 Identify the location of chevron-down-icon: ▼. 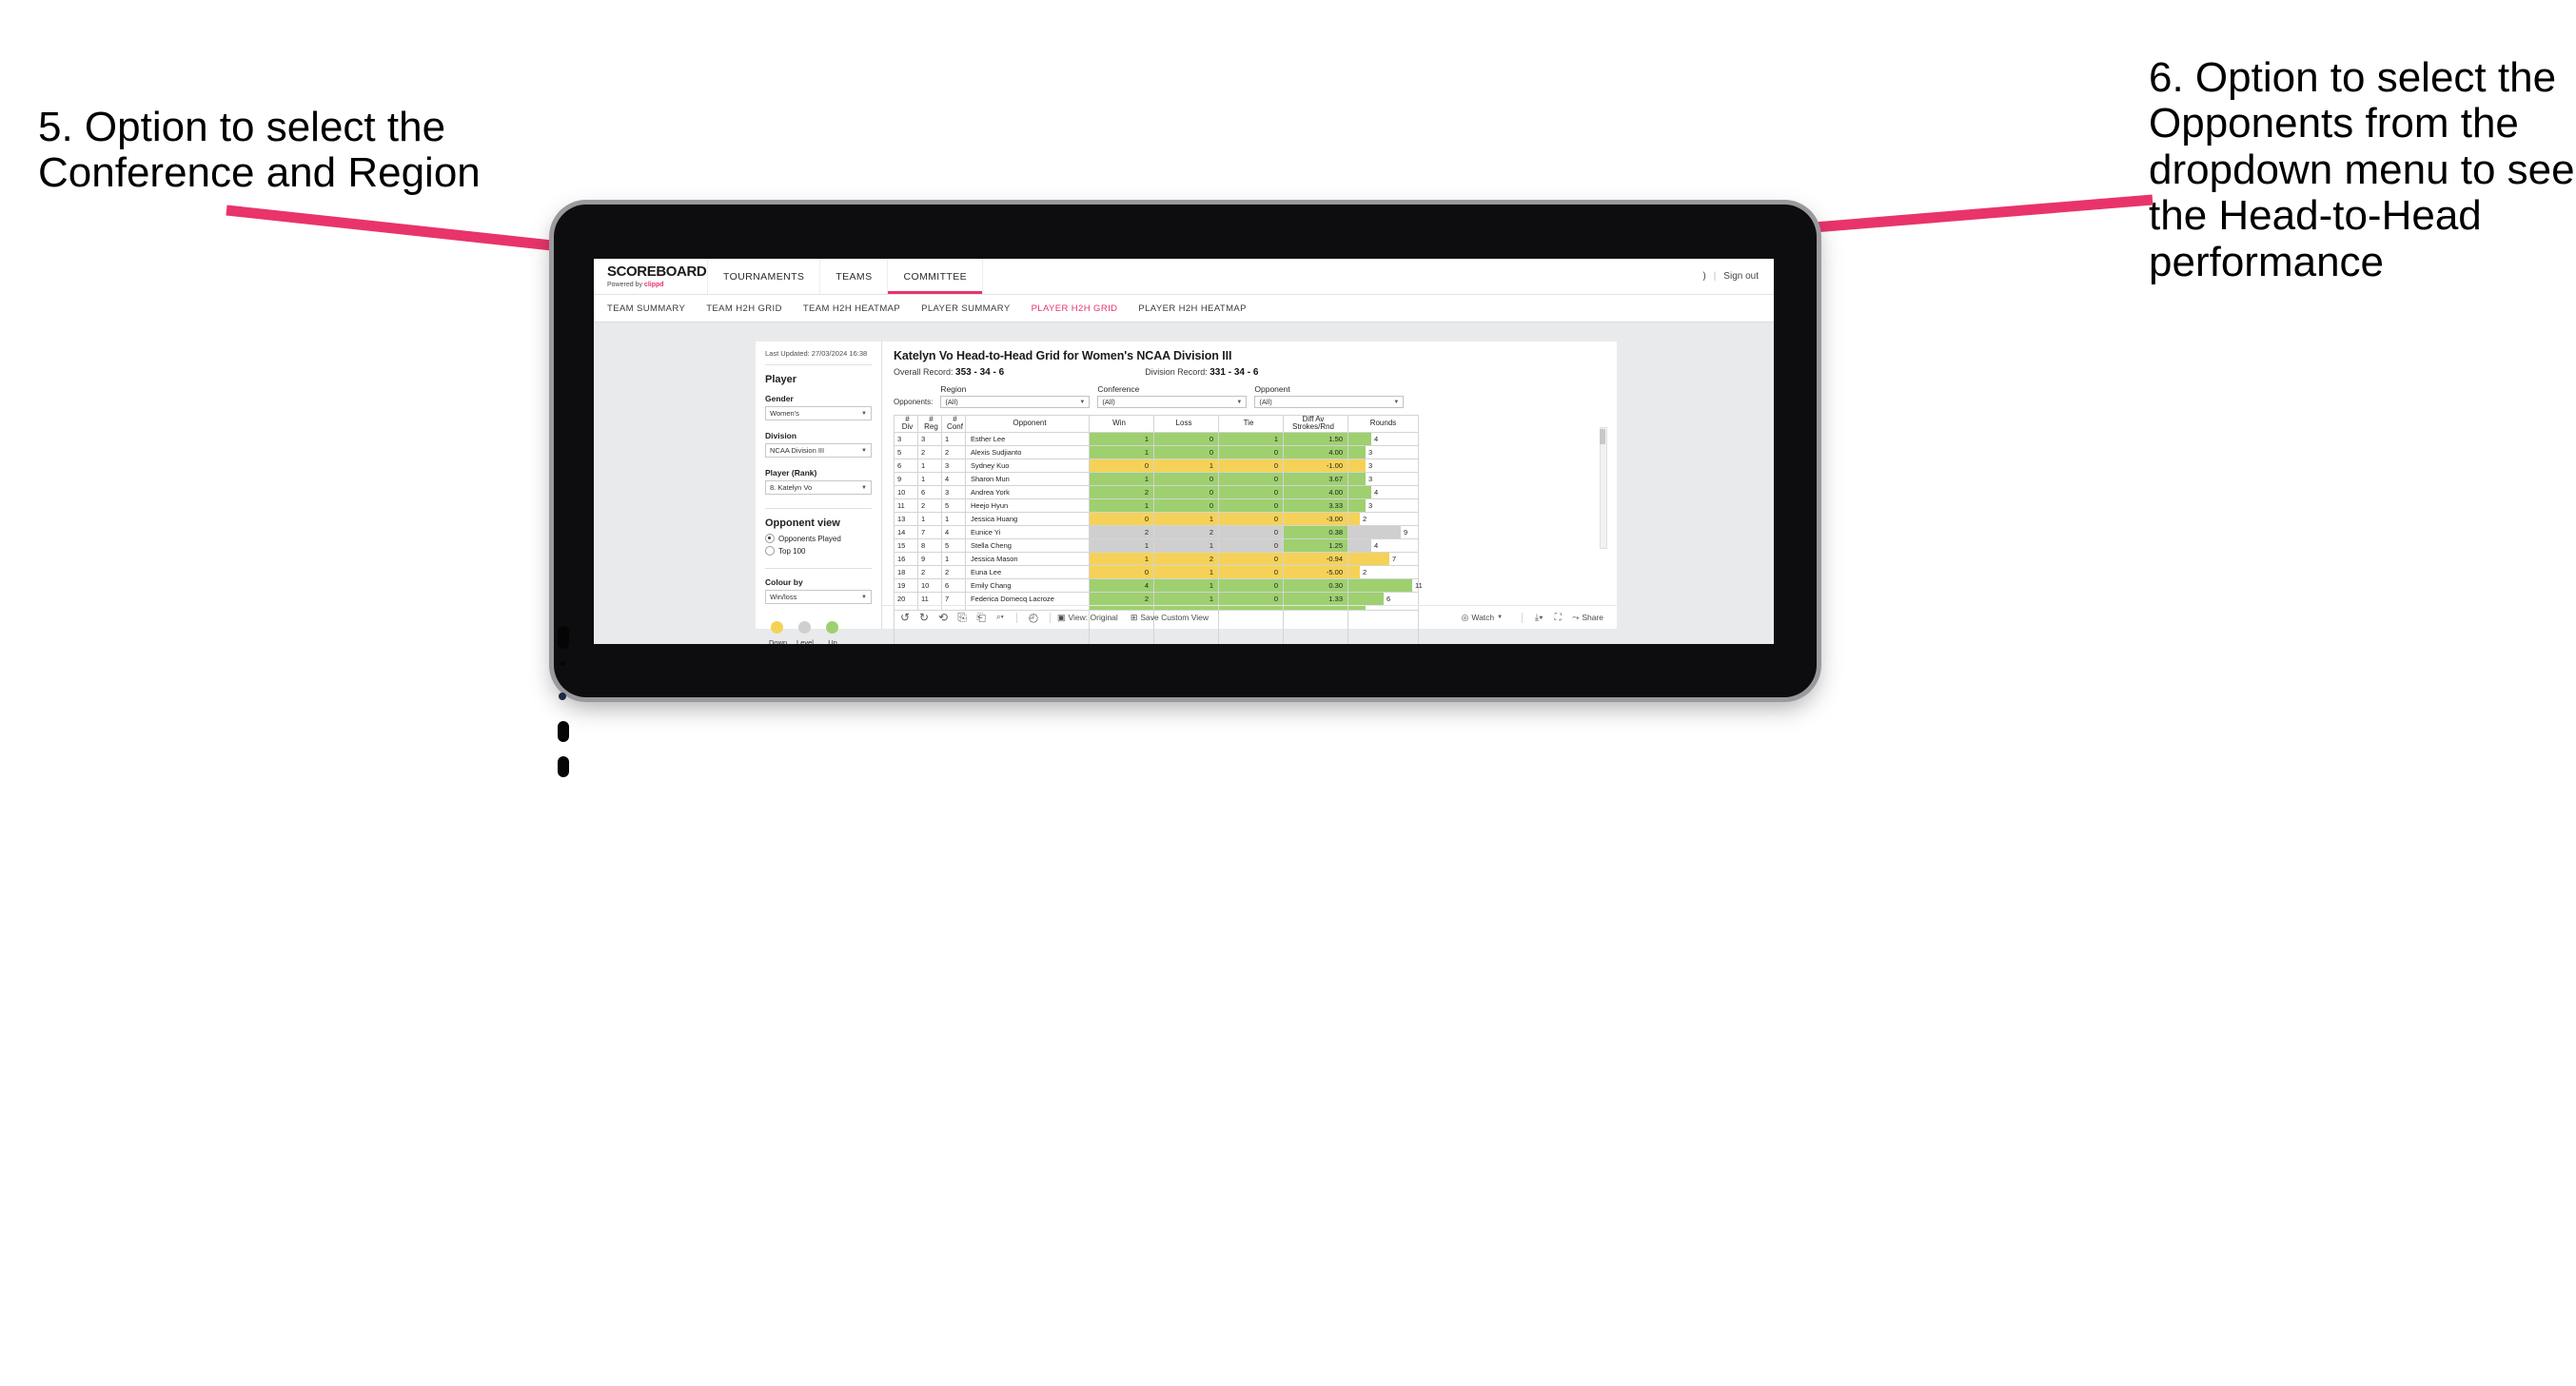
(1500, 617).